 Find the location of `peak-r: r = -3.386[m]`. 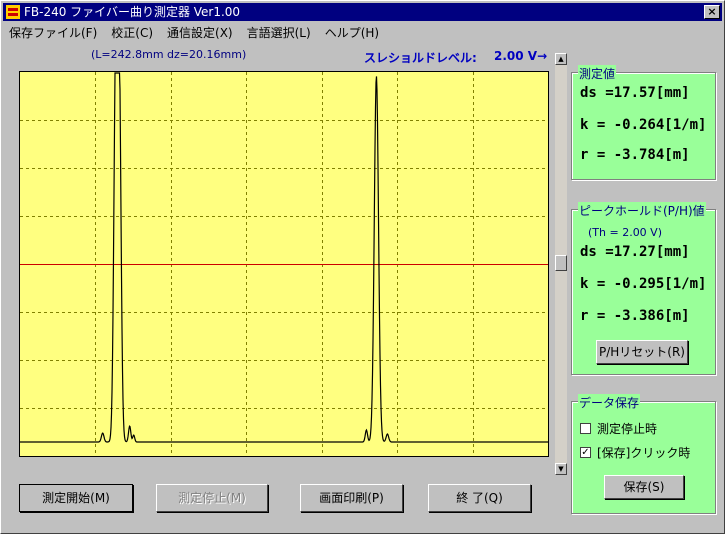

peak-r: r = -3.386[m] is located at coordinates (635, 316).